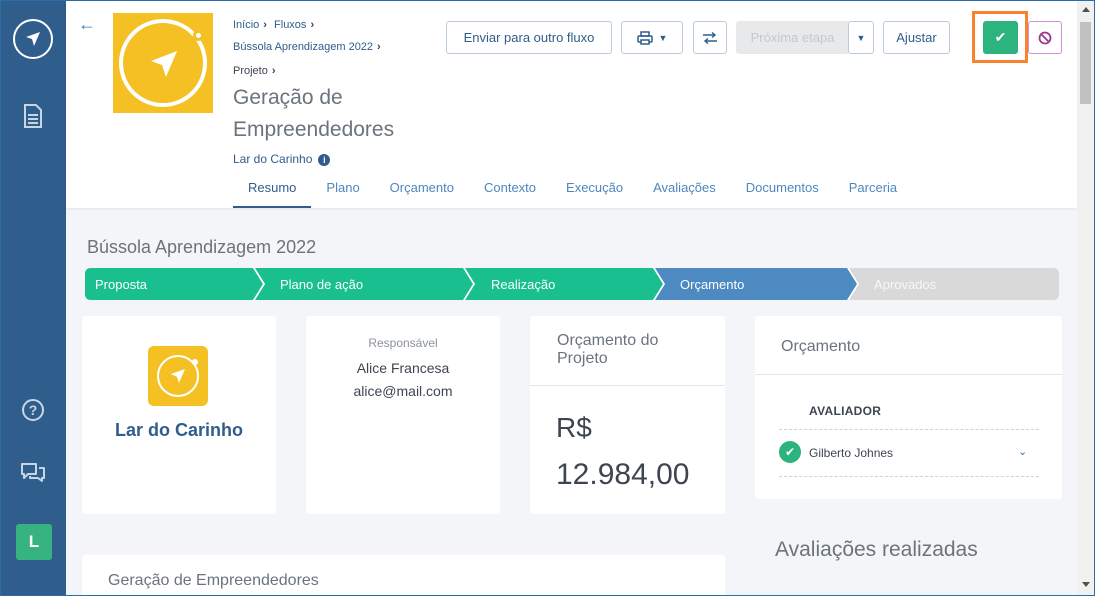 This screenshot has height=596, width=1095. Describe the element at coordinates (324, 160) in the screenshot. I see `info-icon: i` at that location.